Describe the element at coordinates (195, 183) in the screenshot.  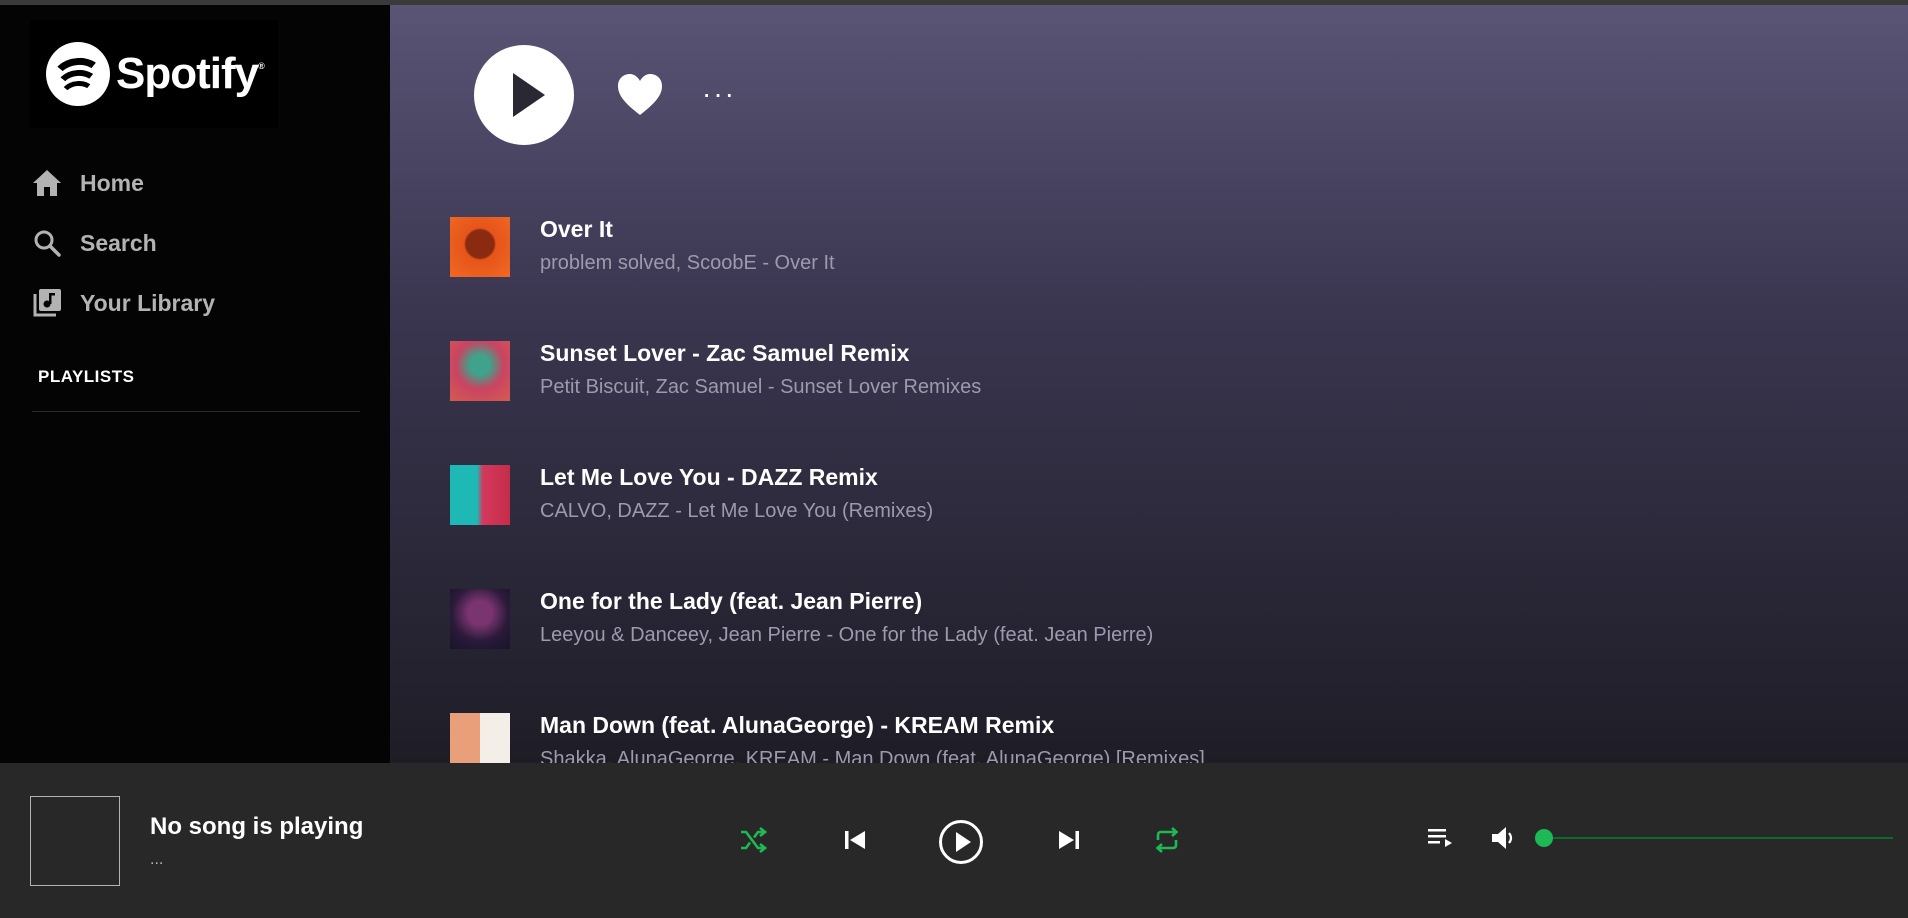
I see `sidebar-item-home: Home` at that location.